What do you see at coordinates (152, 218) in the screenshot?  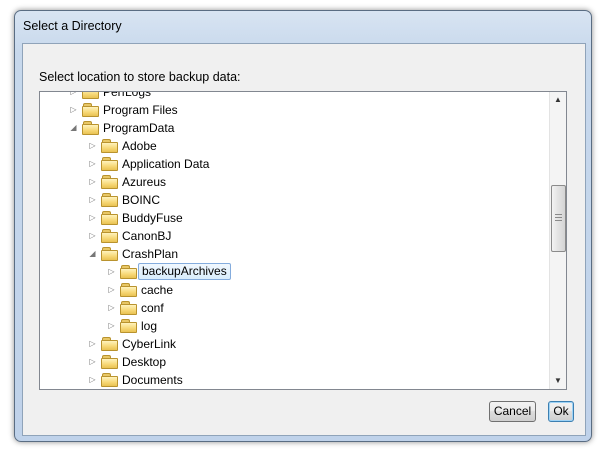 I see `tree-item-label: BuddyFuse` at bounding box center [152, 218].